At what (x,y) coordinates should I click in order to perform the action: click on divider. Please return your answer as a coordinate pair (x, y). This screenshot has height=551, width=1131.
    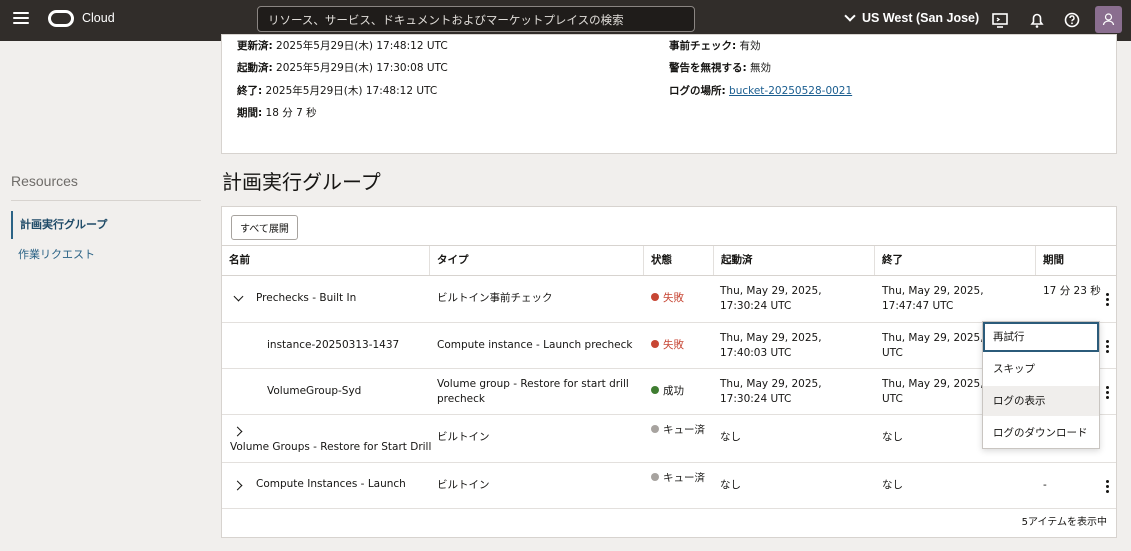
    Looking at the image, I should click on (106, 200).